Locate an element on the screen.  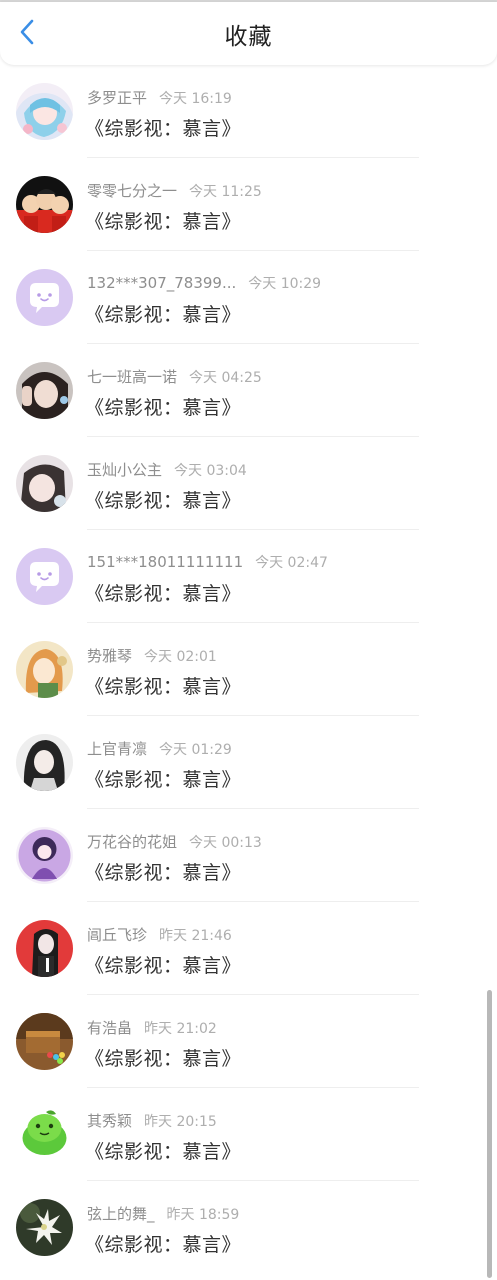
item-meta: 多罗正平 今天 16:19 is located at coordinates (159, 97).